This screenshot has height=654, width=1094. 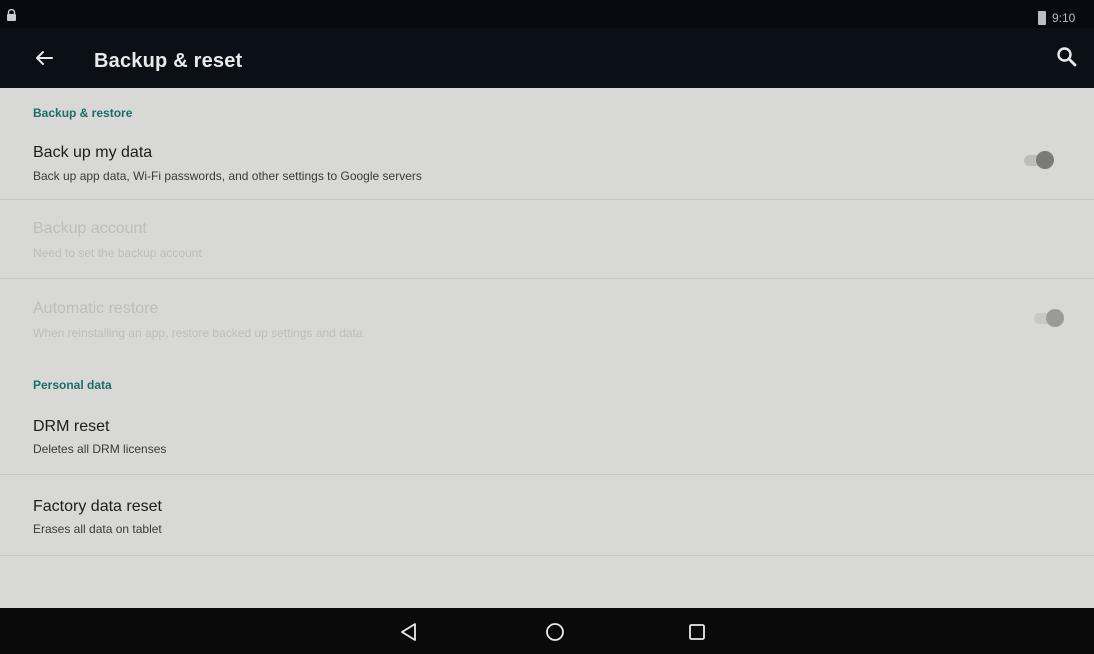 I want to click on item-title: DRM reset, so click(x=71, y=426).